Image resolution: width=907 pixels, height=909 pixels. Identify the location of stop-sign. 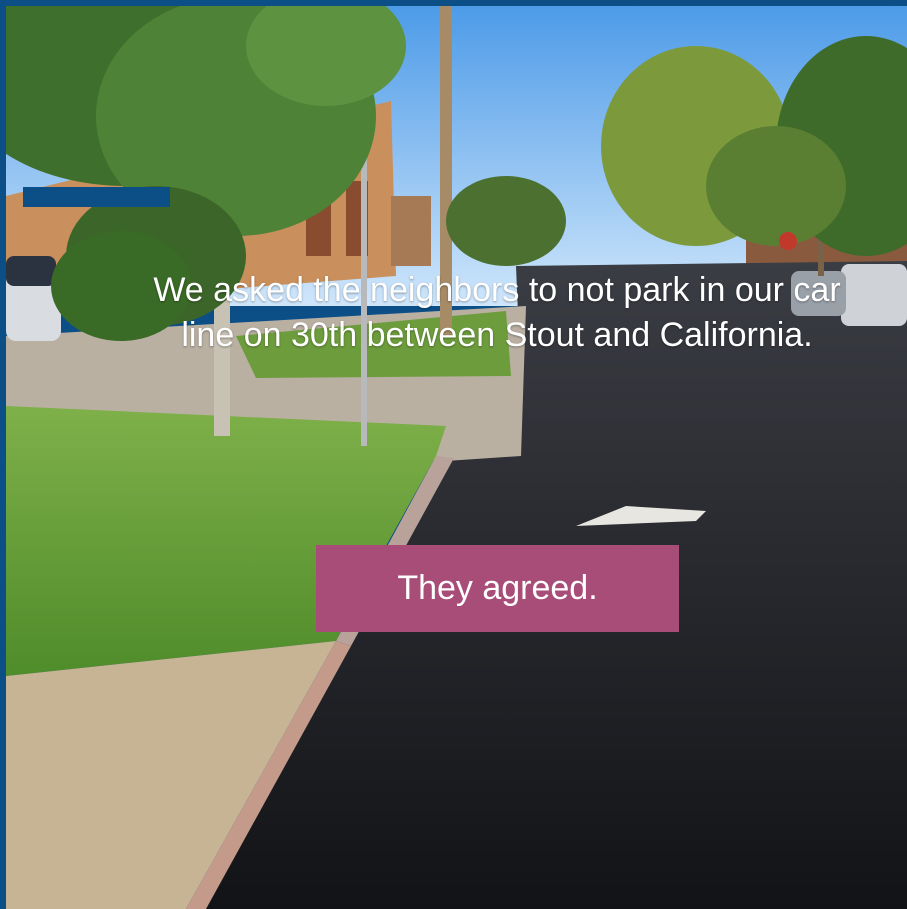
(788, 241).